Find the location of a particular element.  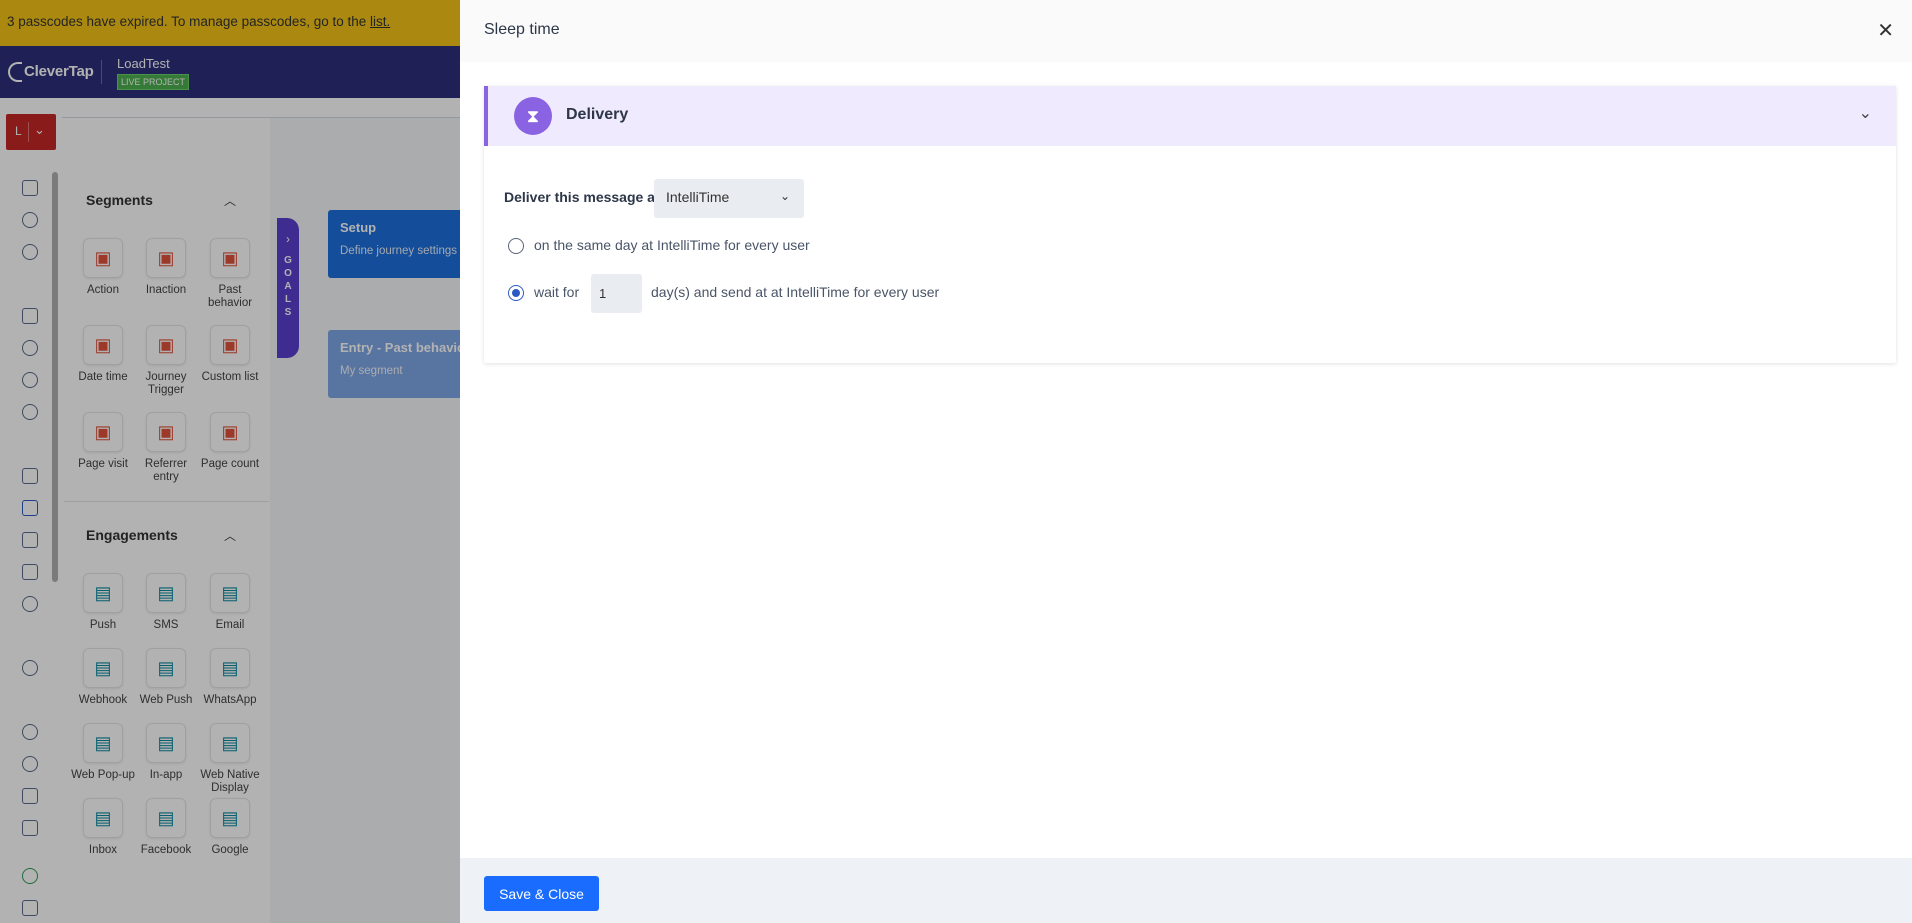

panel-title: Sleep time is located at coordinates (522, 29).